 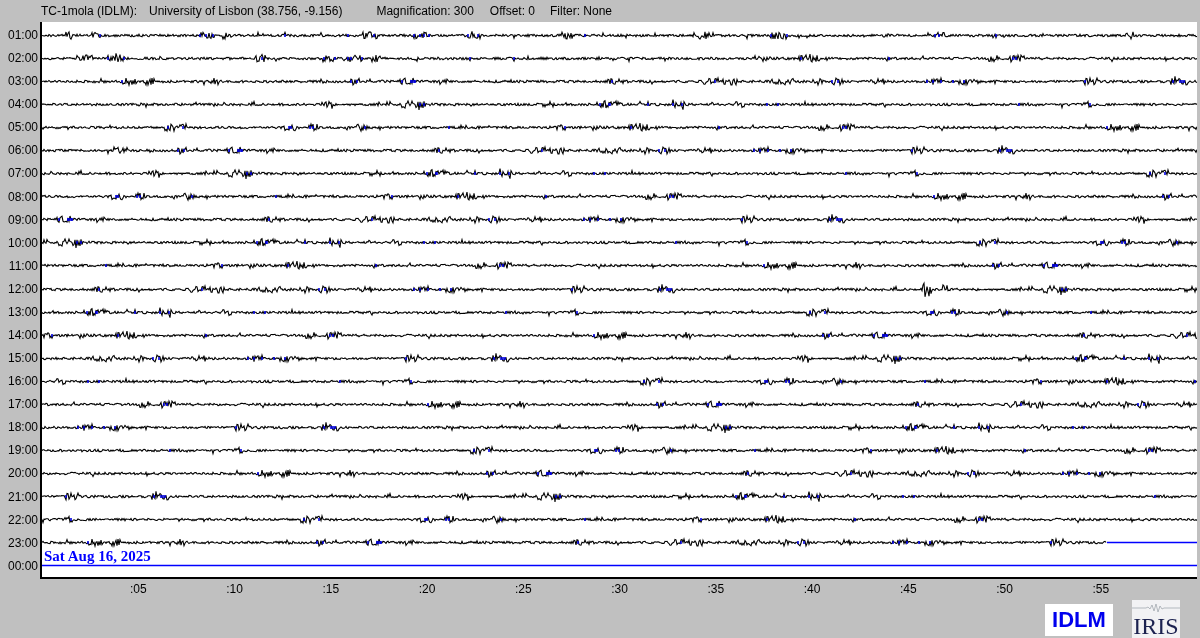 I want to click on station-logo: IDLM, so click(x=1079, y=619).